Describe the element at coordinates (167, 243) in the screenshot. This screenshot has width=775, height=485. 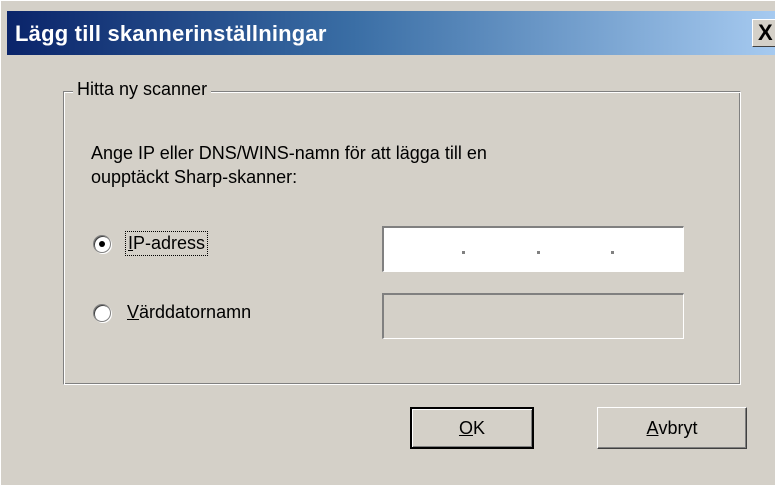
I see `ip-address-label: IP-adress` at that location.